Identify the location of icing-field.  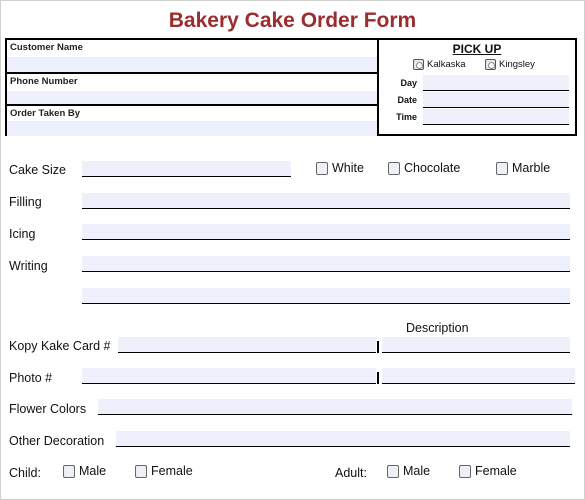
(326, 232).